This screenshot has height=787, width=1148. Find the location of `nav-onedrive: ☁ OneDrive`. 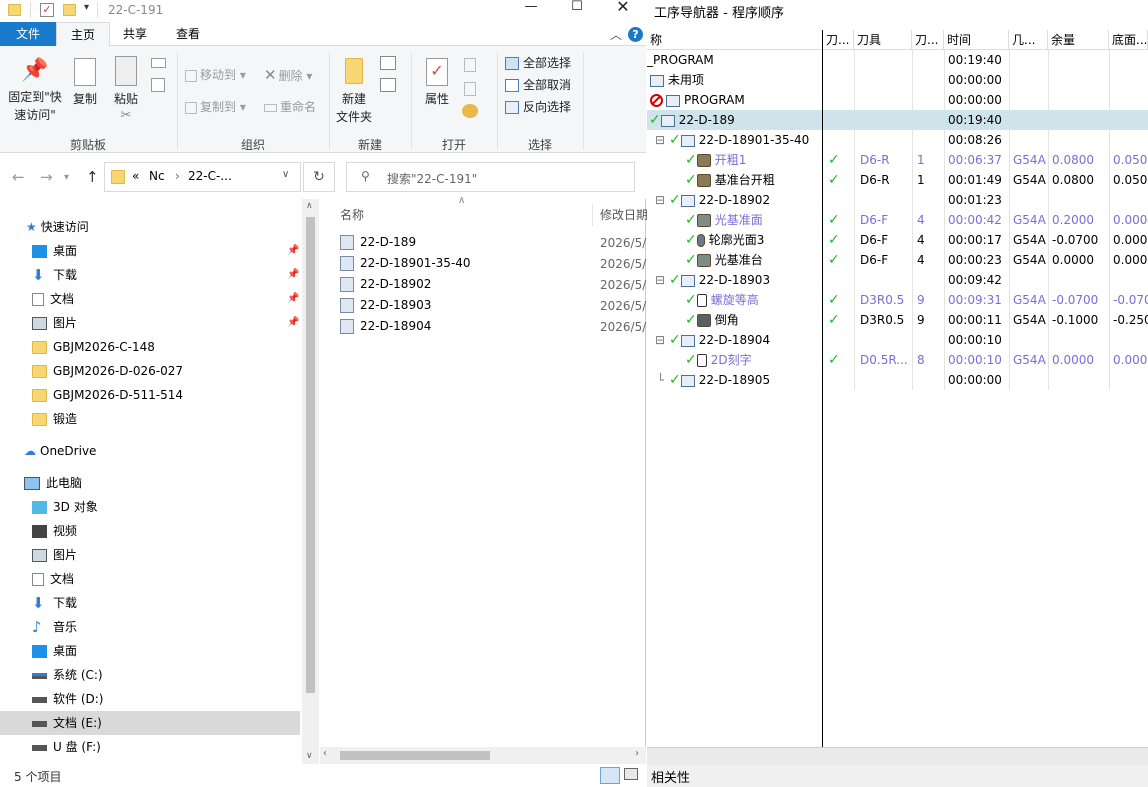

nav-onedrive: ☁ OneDrive is located at coordinates (150, 451).